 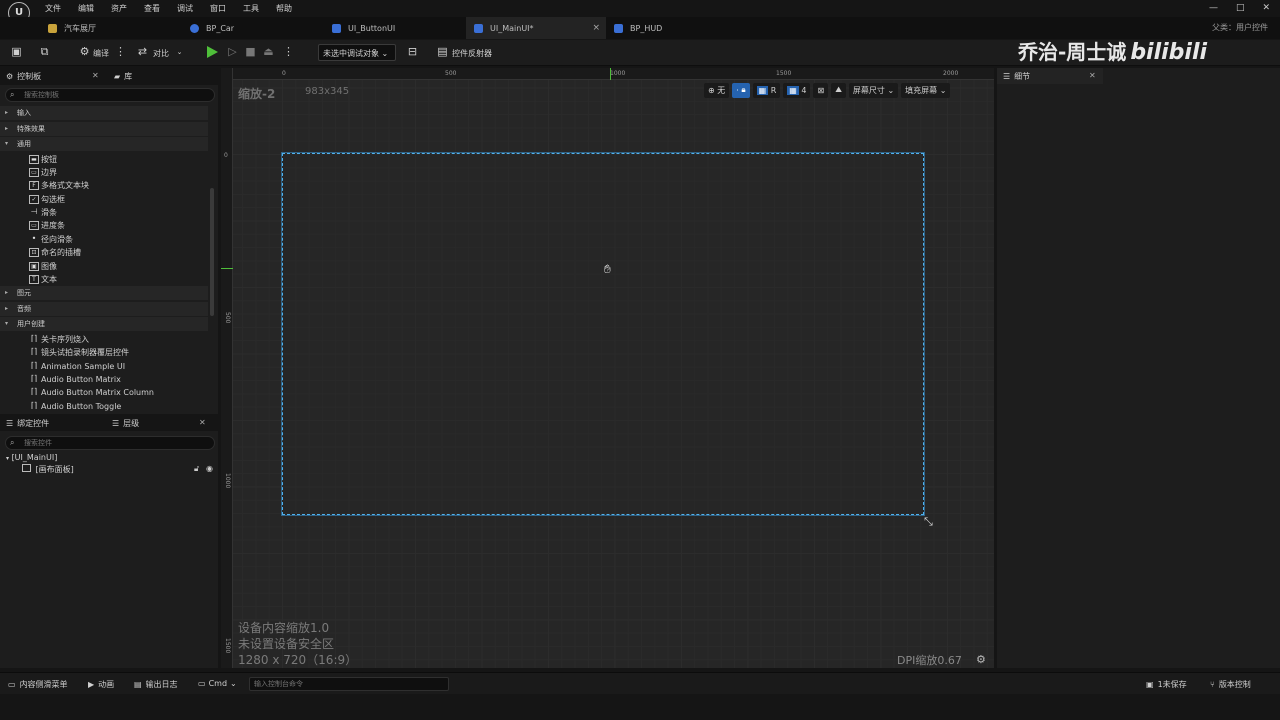 What do you see at coordinates (873, 90) in the screenshot?
I see `screen-size-dropdown: 屏幕尺寸 ⌄` at bounding box center [873, 90].